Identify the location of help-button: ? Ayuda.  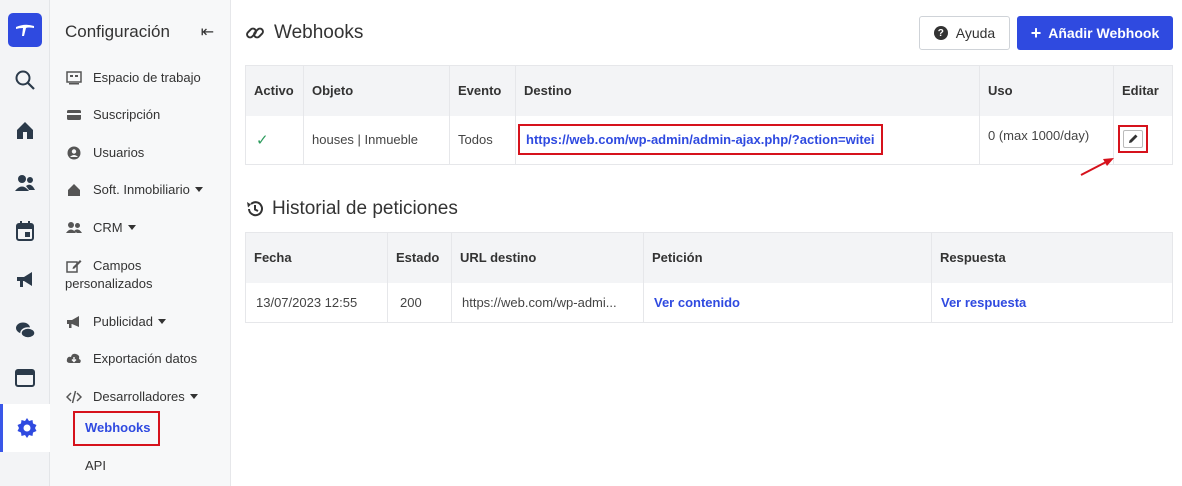
(964, 33).